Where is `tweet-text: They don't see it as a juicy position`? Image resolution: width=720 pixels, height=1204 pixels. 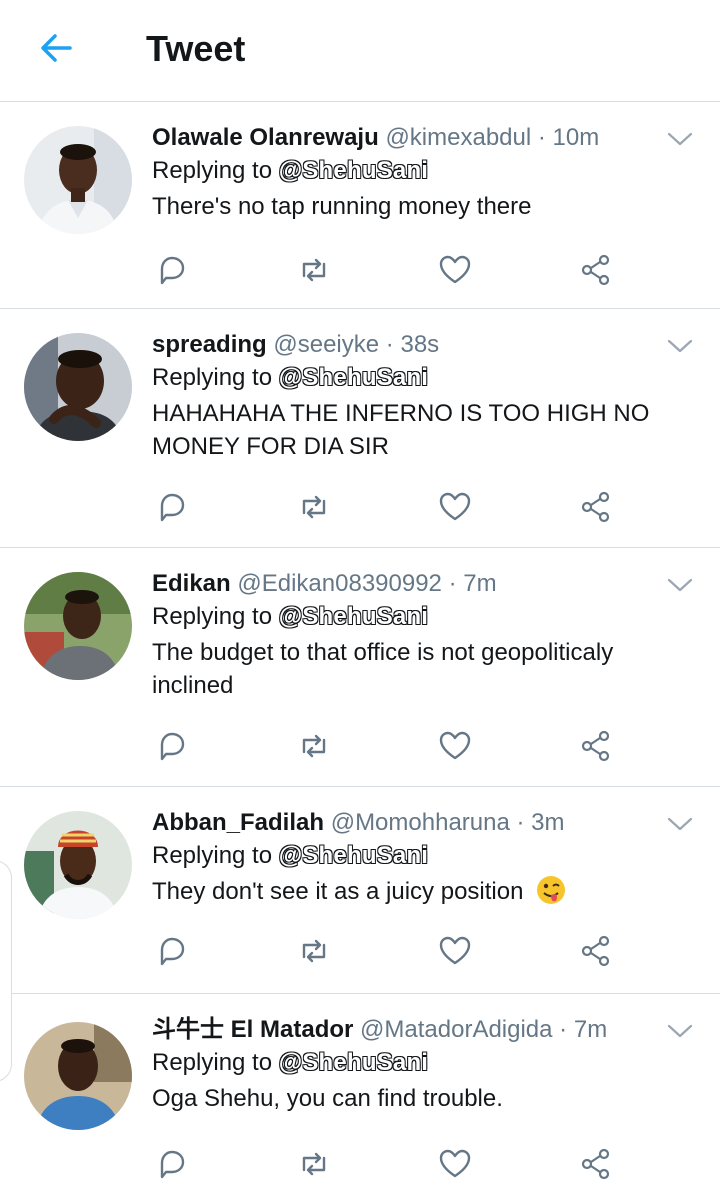
tweet-text: They don't see it as a juicy position is located at coordinates (416, 891).